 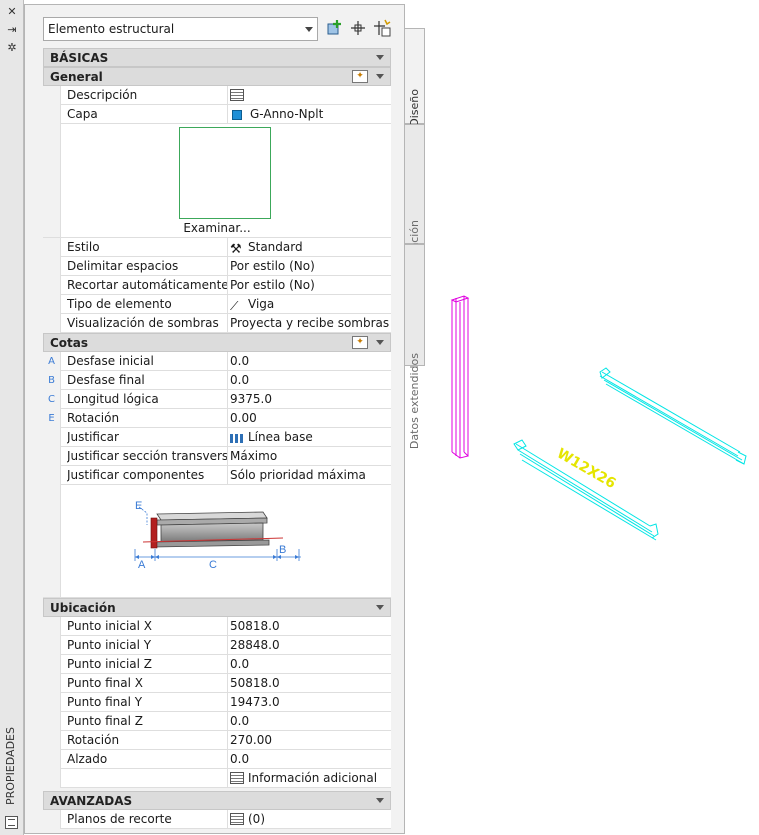 What do you see at coordinates (310, 247) in the screenshot?
I see `property-value: ⚒ Standard` at bounding box center [310, 247].